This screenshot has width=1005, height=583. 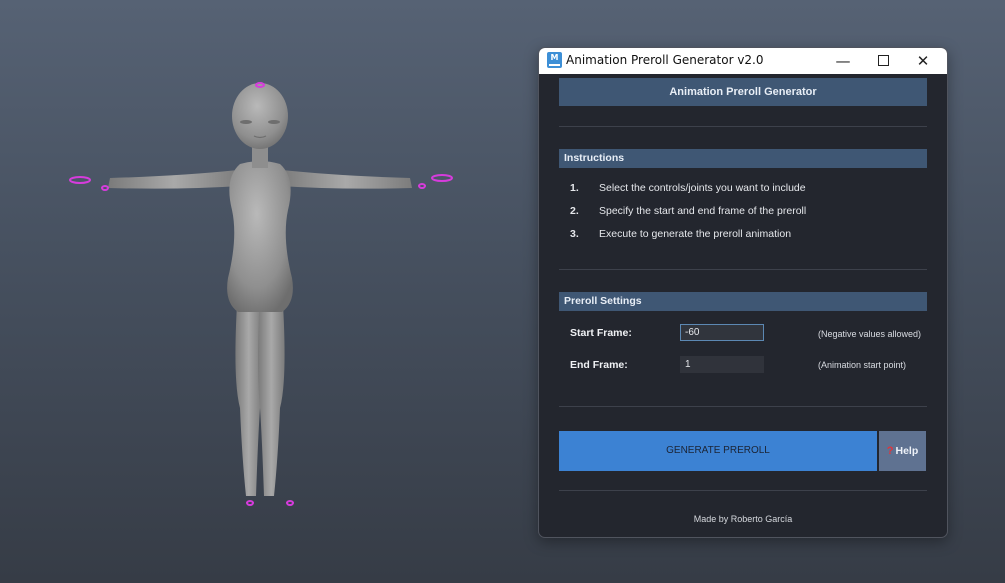 I want to click on start-frame-hint: (Negative values allowed), so click(x=870, y=334).